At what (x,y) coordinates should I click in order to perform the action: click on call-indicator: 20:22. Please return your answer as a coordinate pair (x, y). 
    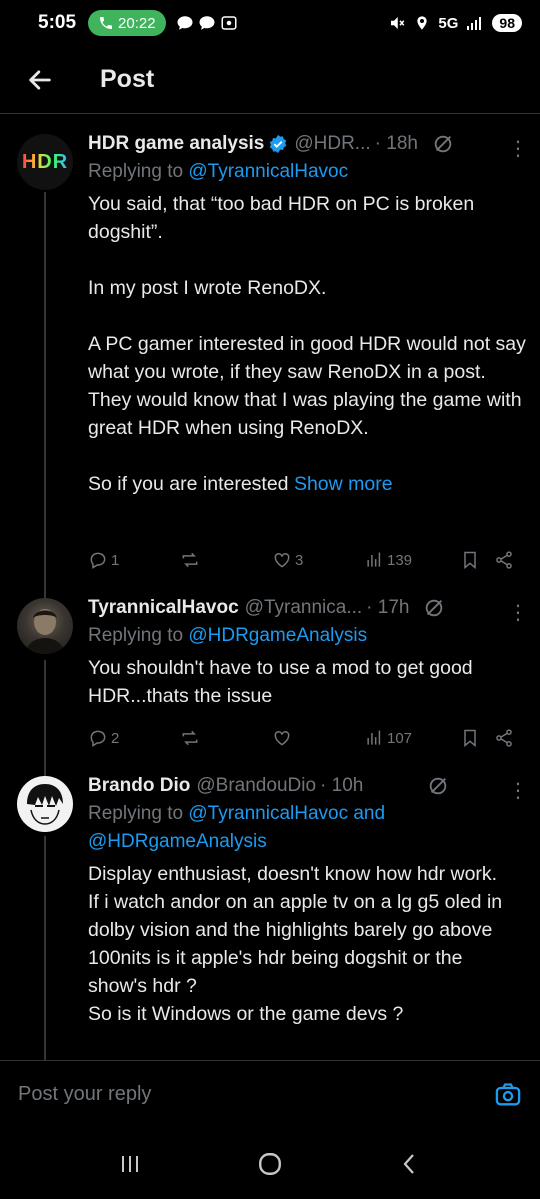
    Looking at the image, I should click on (127, 23).